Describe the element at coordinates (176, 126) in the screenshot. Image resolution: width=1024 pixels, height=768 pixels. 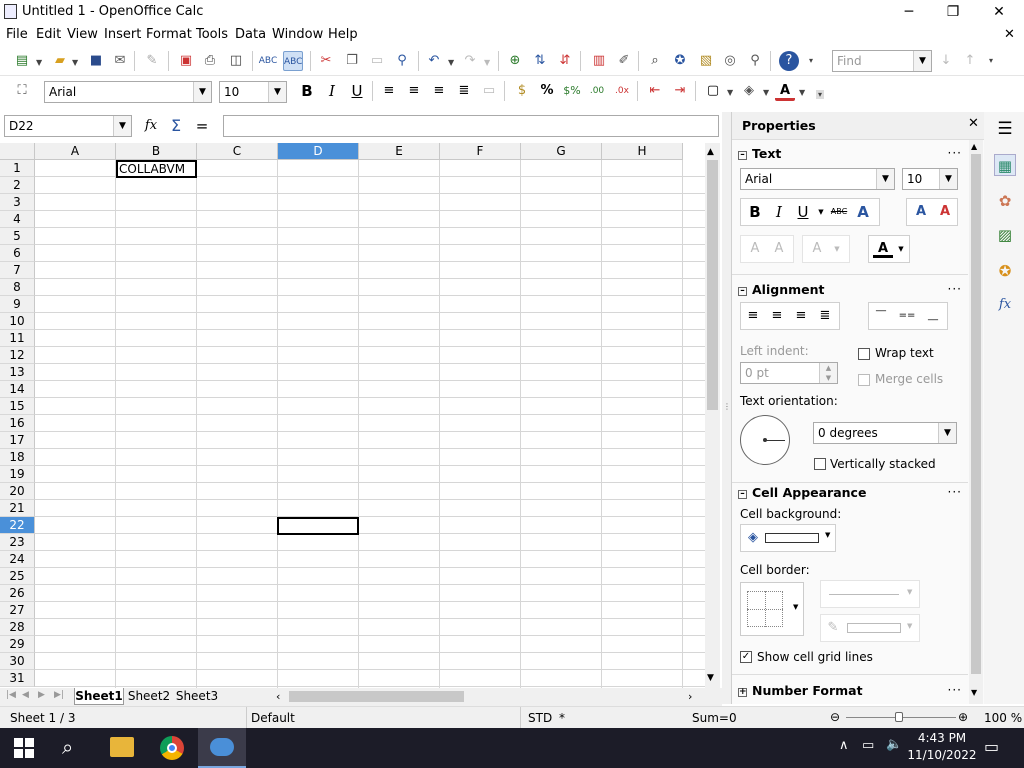
I see `sum-icon: Σ` at that location.